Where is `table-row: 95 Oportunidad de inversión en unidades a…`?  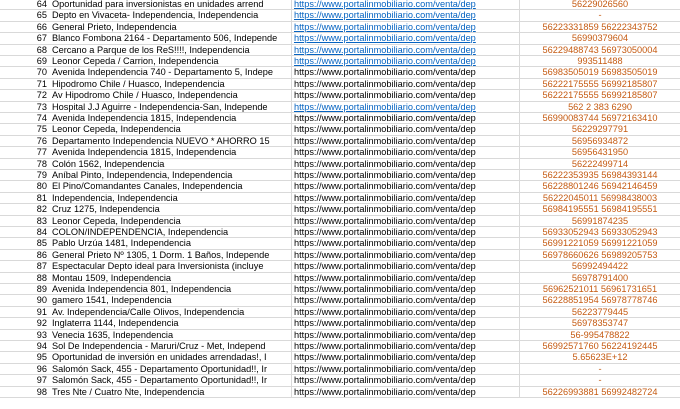
table-row: 95 Oportunidad de inversión en unidades a… is located at coordinates (340, 358).